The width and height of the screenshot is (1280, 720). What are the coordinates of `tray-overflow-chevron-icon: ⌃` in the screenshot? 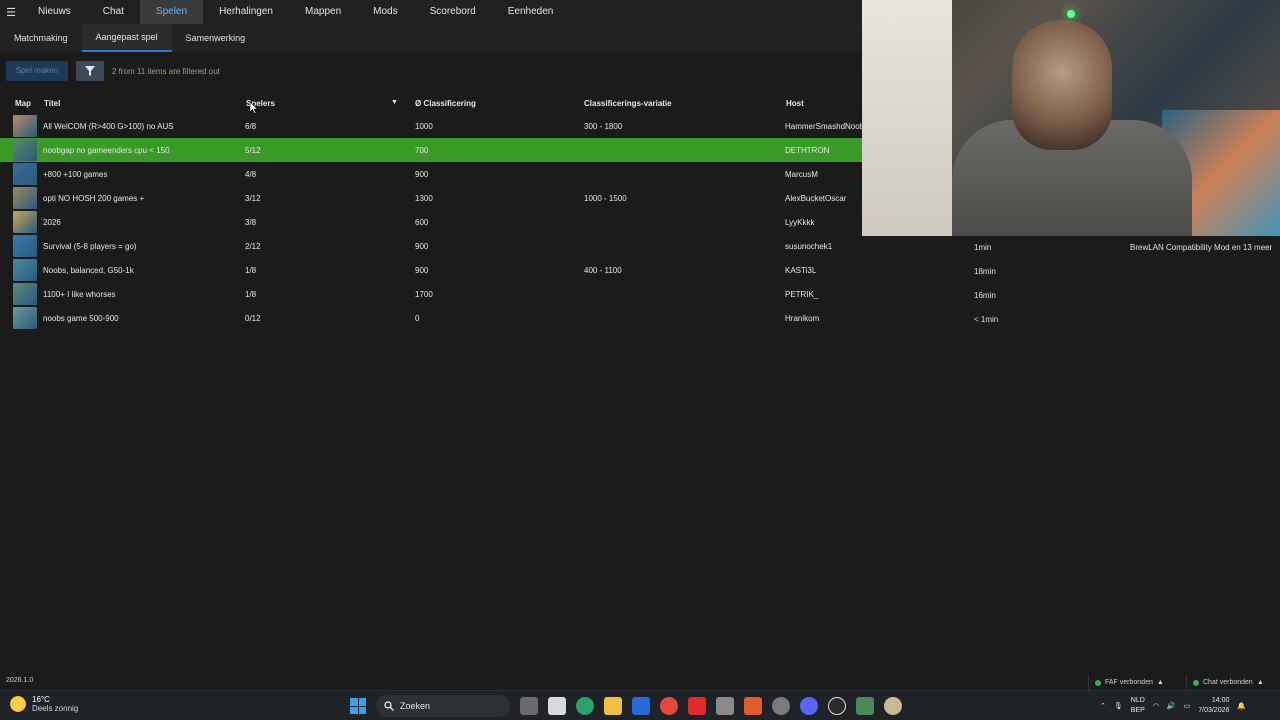 It's located at (1103, 706).